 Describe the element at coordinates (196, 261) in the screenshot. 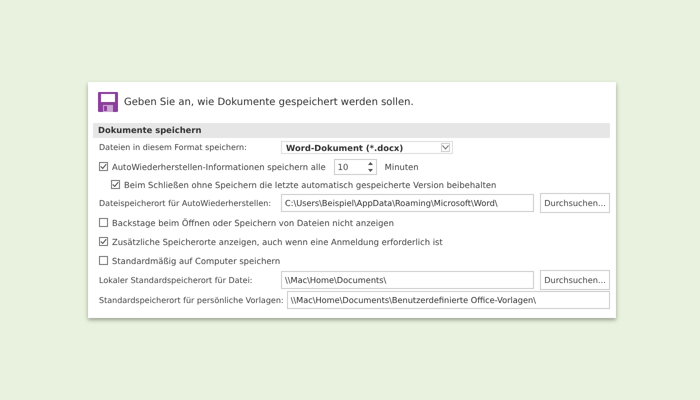

I see `checkbox-label: Standardmäßig auf Computer speichern` at that location.